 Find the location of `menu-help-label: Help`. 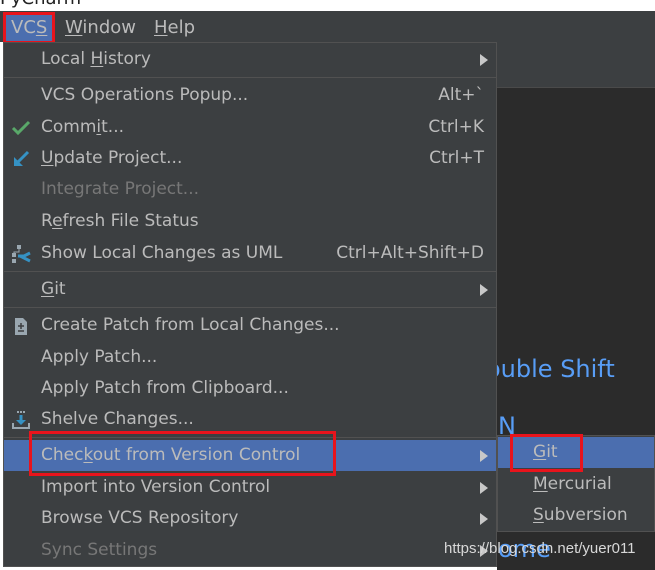

menu-help-label: Help is located at coordinates (175, 27).